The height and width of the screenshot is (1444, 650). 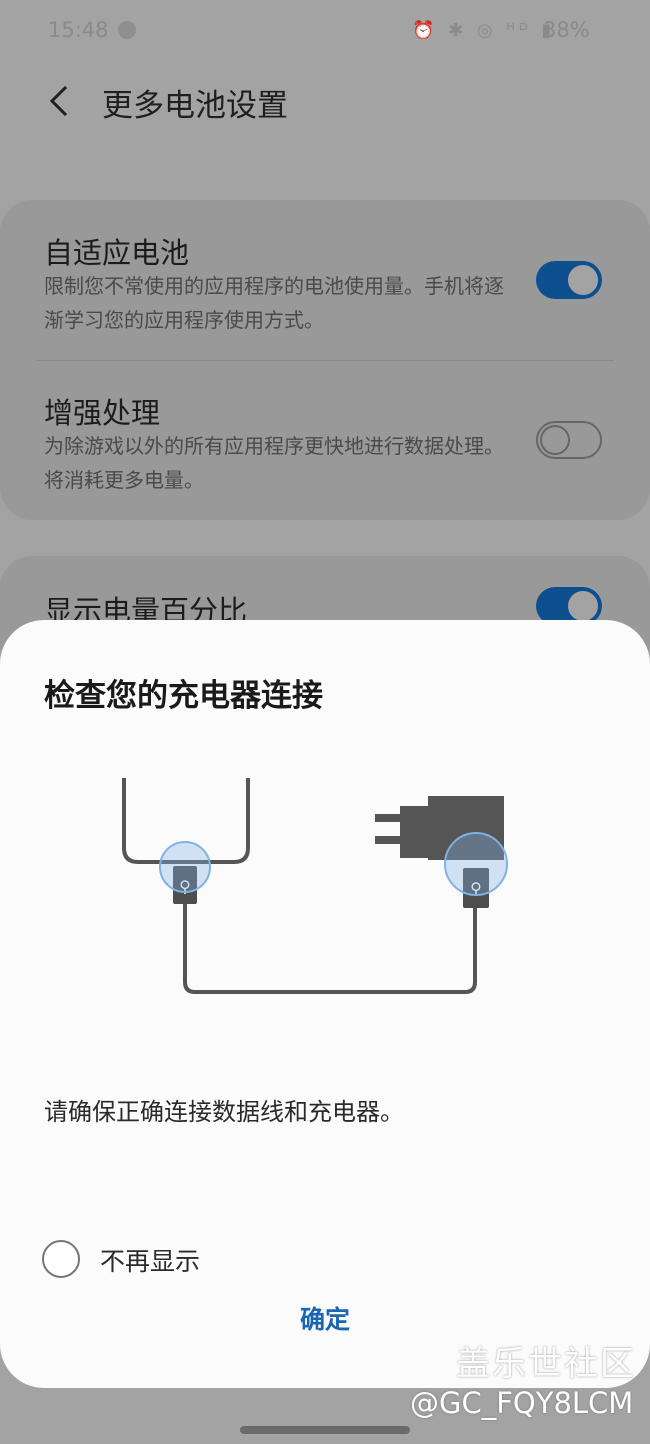 What do you see at coordinates (61, 1259) in the screenshot?
I see `dont-show-again-checkbox` at bounding box center [61, 1259].